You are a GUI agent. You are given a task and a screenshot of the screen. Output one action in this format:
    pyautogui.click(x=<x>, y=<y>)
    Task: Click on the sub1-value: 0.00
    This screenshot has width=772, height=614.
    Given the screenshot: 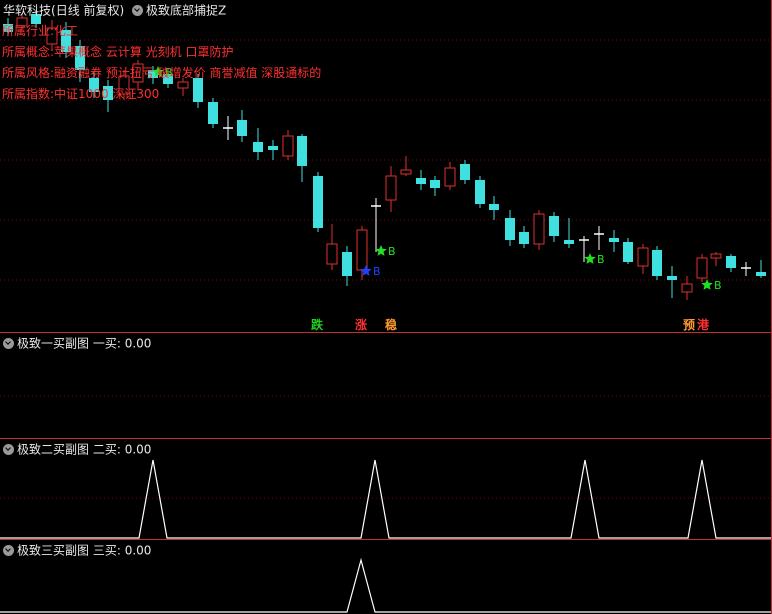 What is the action you would take?
    pyautogui.click(x=138, y=343)
    